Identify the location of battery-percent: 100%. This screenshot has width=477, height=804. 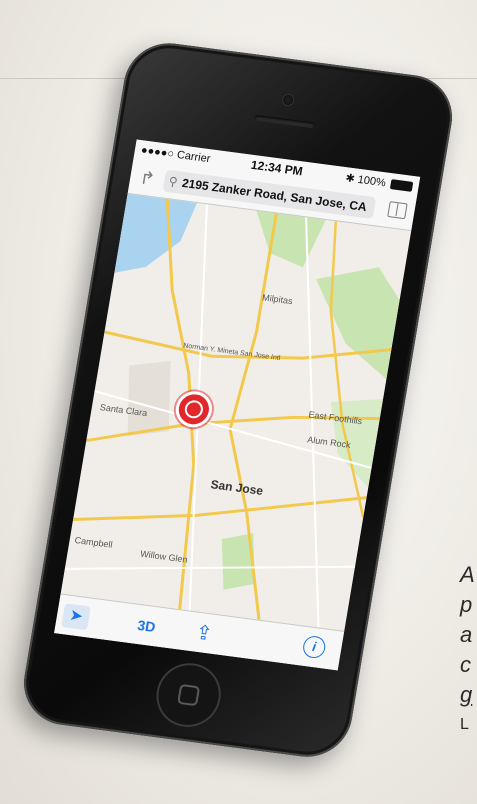
(371, 181).